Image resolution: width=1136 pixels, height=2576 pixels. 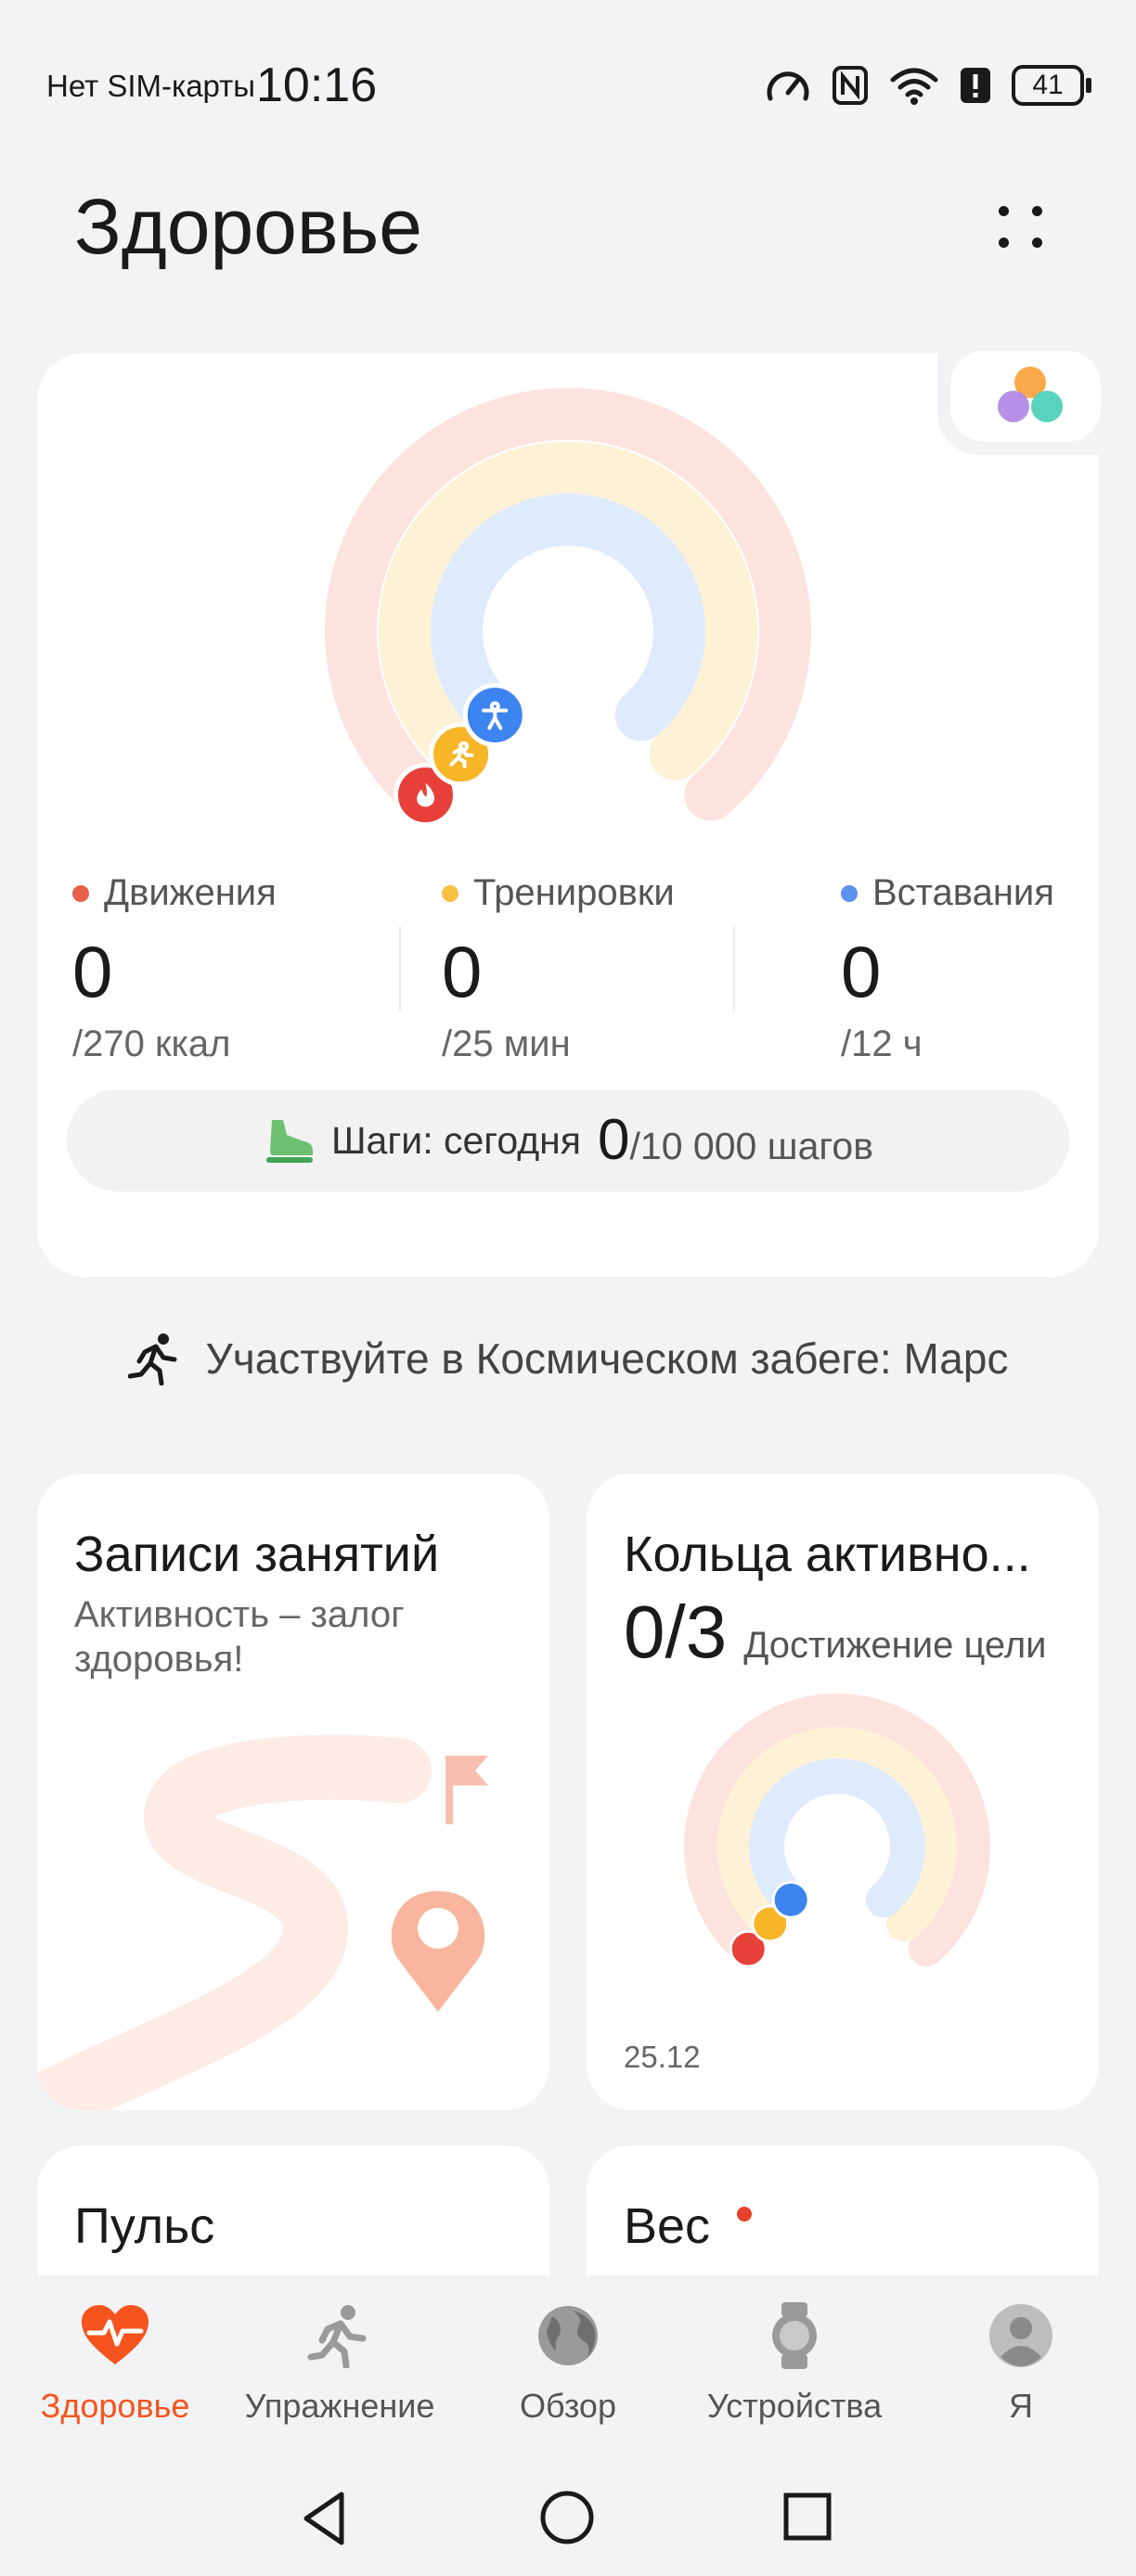 I want to click on battery-icon: 41, so click(x=1051, y=86).